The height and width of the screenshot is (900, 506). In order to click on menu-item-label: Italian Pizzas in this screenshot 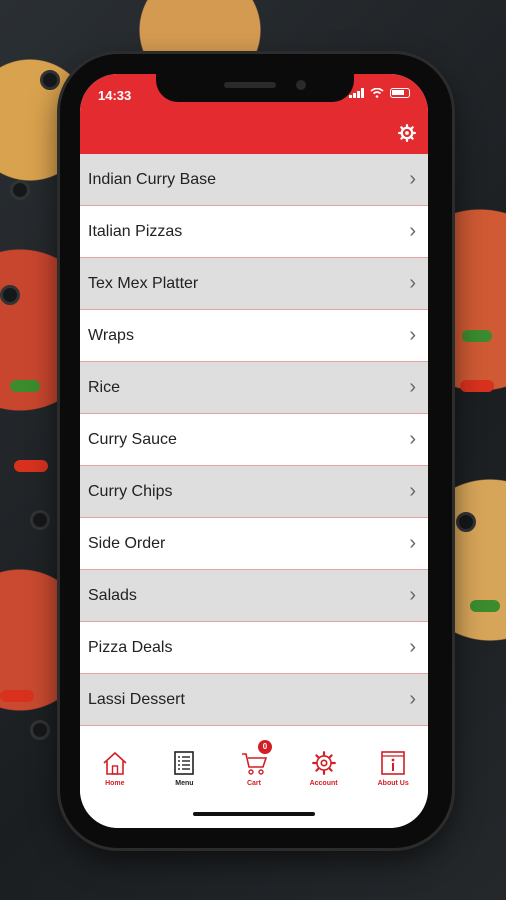, I will do `click(135, 231)`.